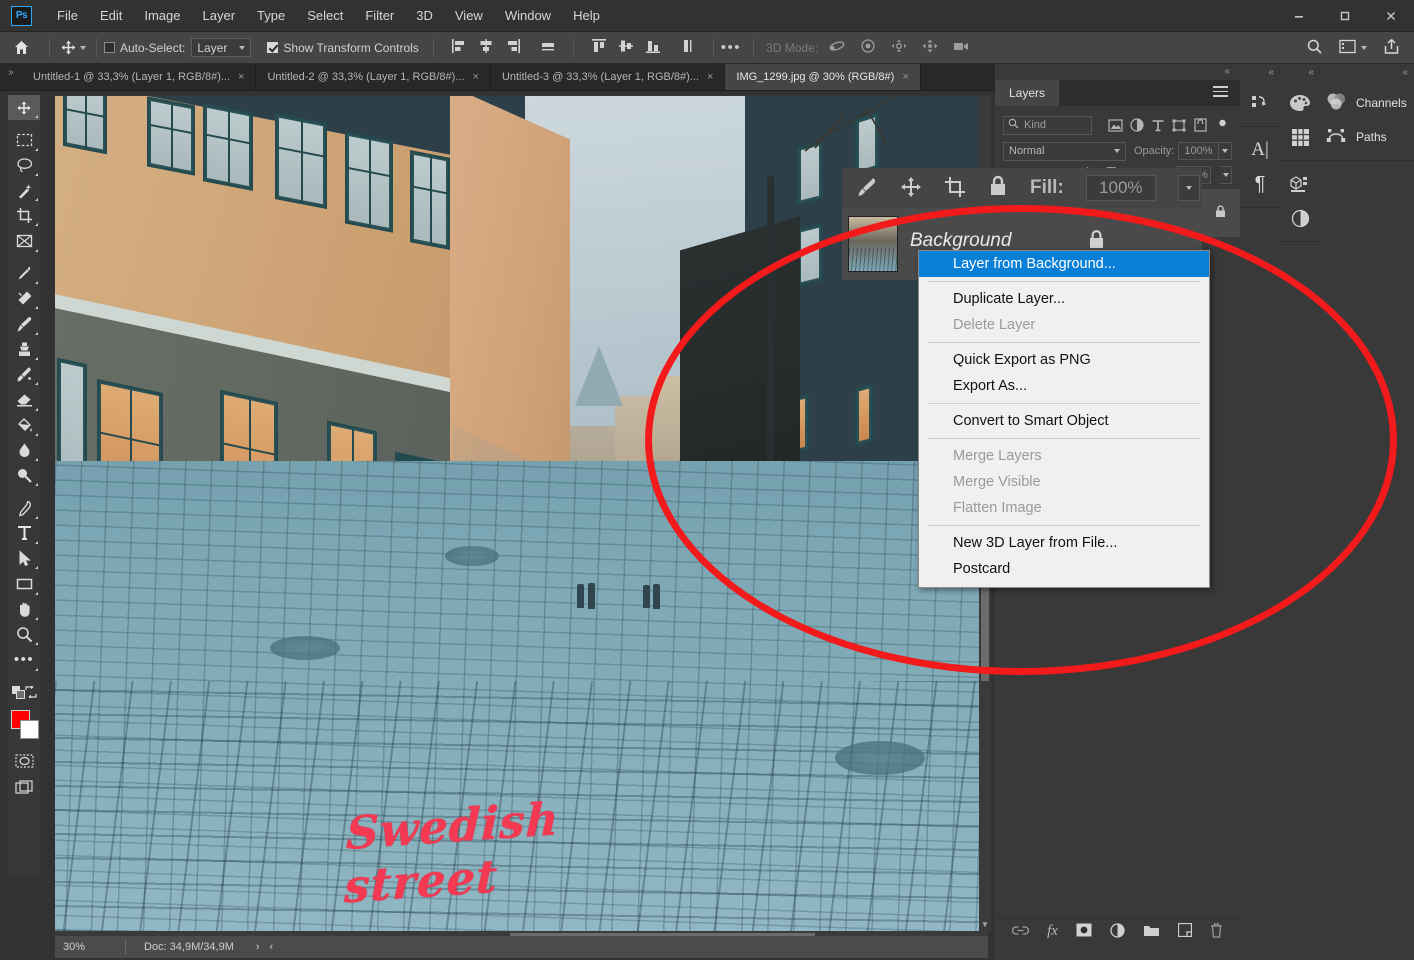 The height and width of the screenshot is (960, 1414). I want to click on layer-style-icon: fx, so click(1052, 931).